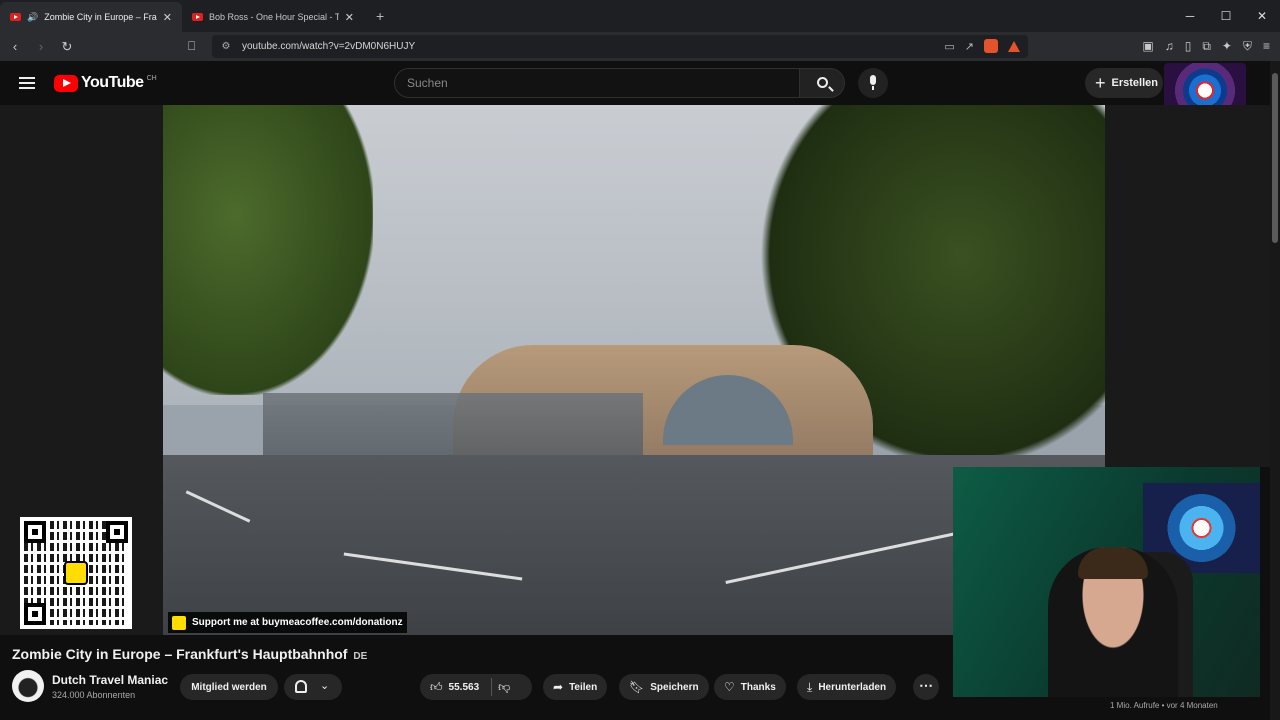  Describe the element at coordinates (67, 47) in the screenshot. I see `reload-icon: ↻` at that location.